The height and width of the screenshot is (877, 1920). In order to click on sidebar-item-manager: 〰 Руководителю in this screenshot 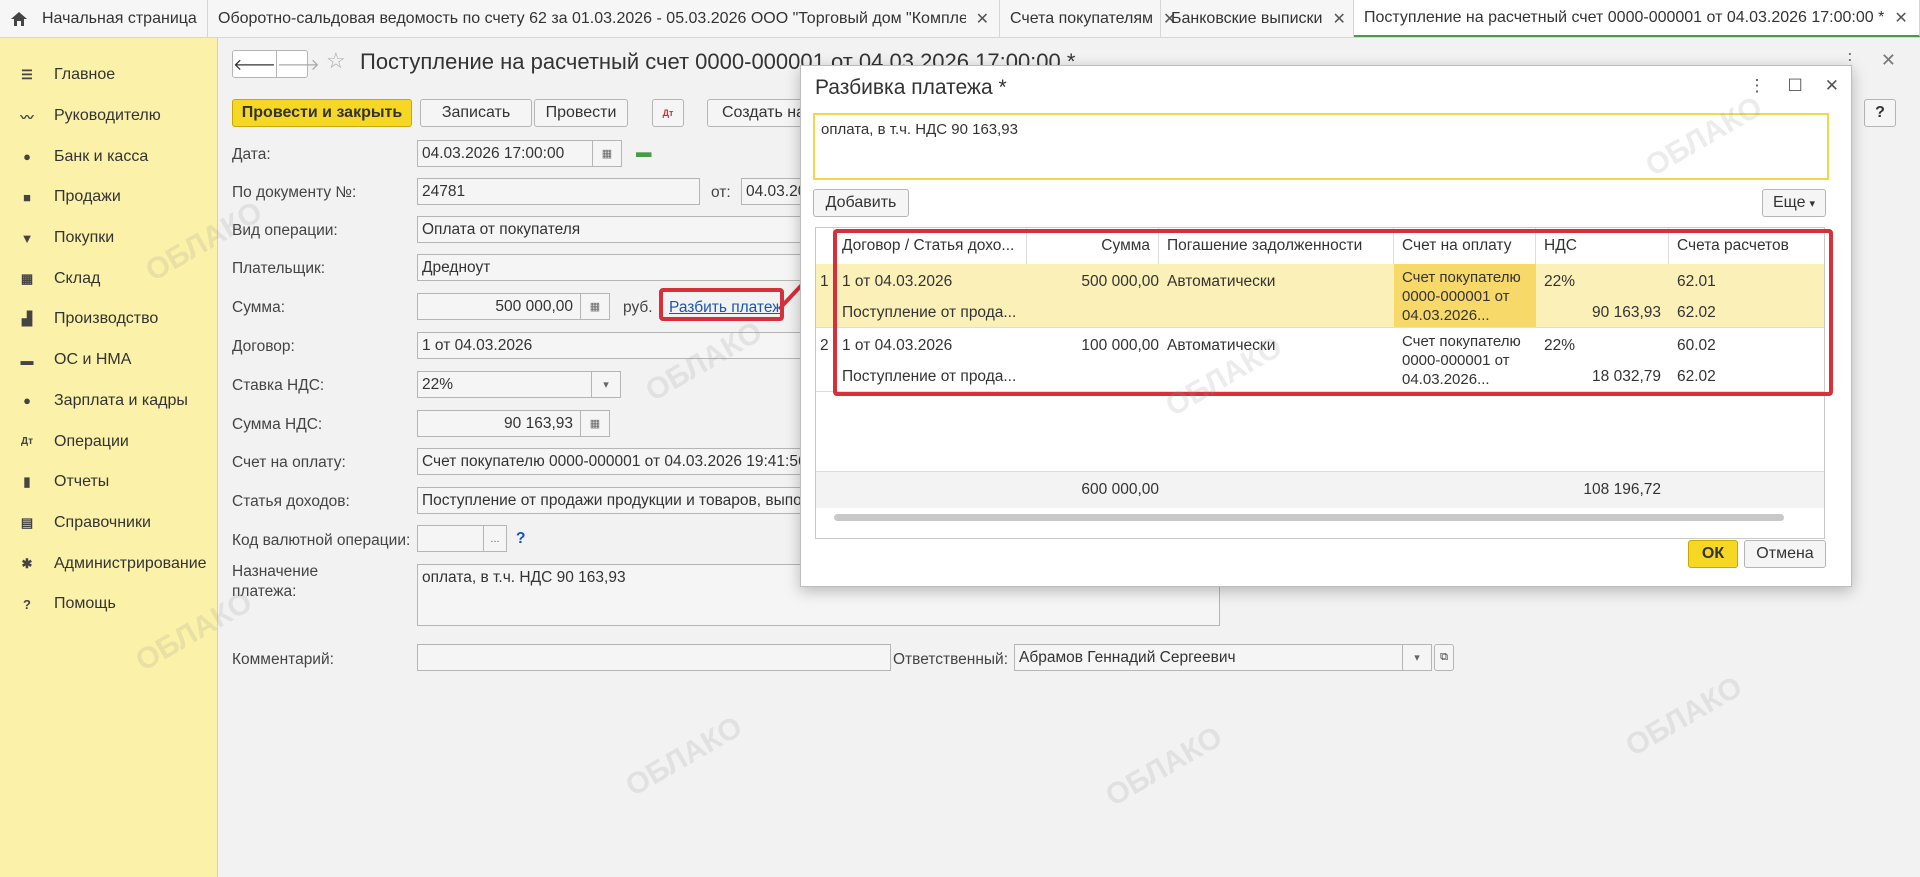, I will do `click(108, 116)`.